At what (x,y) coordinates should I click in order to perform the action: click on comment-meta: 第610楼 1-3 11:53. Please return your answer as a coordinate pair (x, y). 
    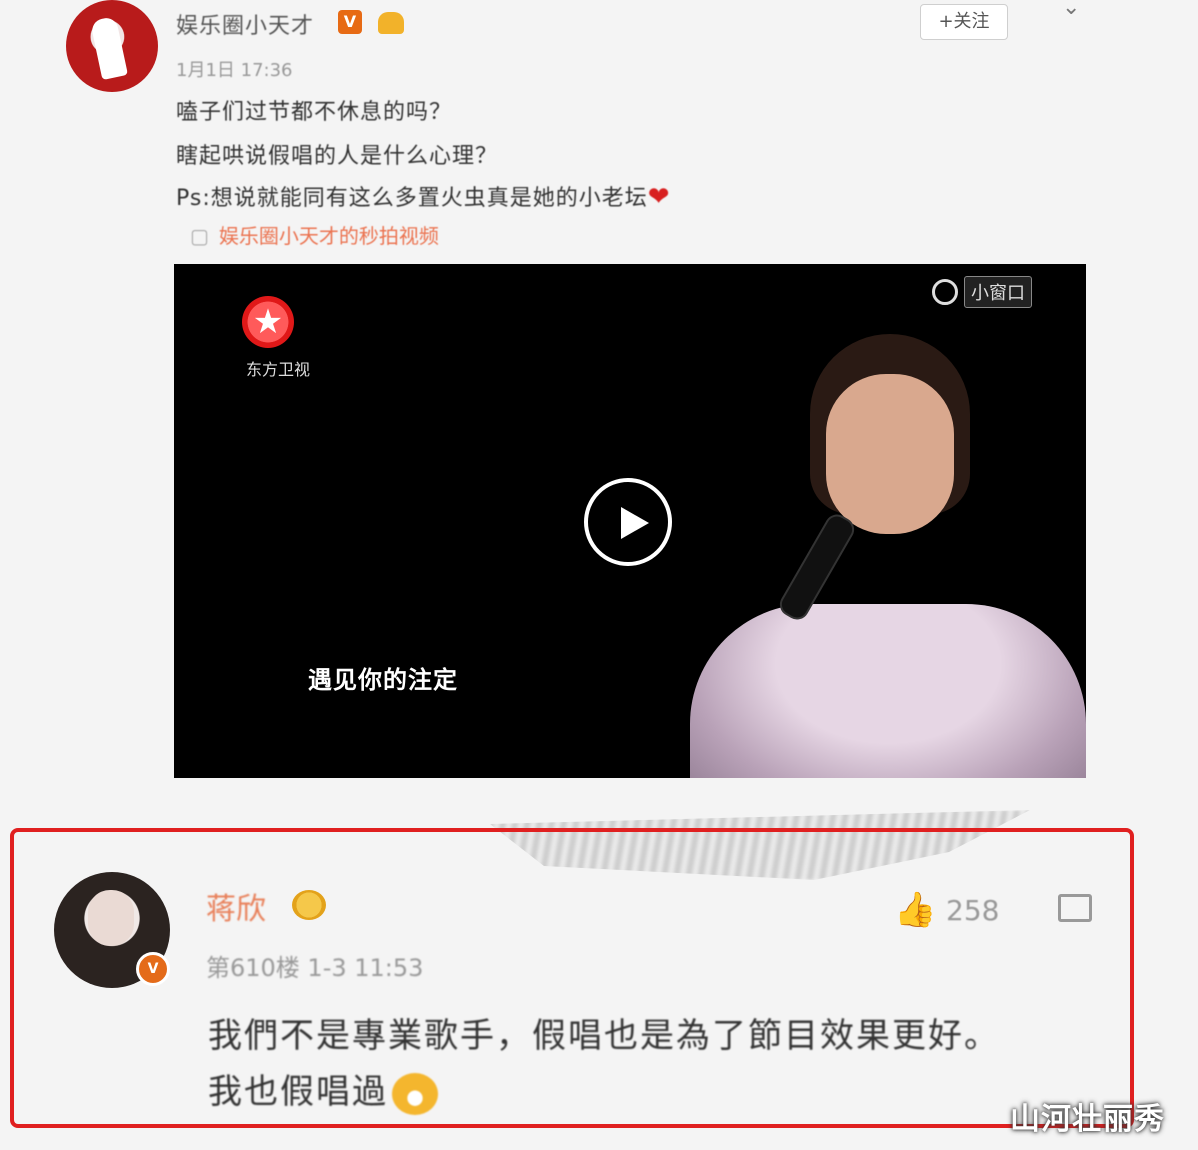
    Looking at the image, I should click on (315, 968).